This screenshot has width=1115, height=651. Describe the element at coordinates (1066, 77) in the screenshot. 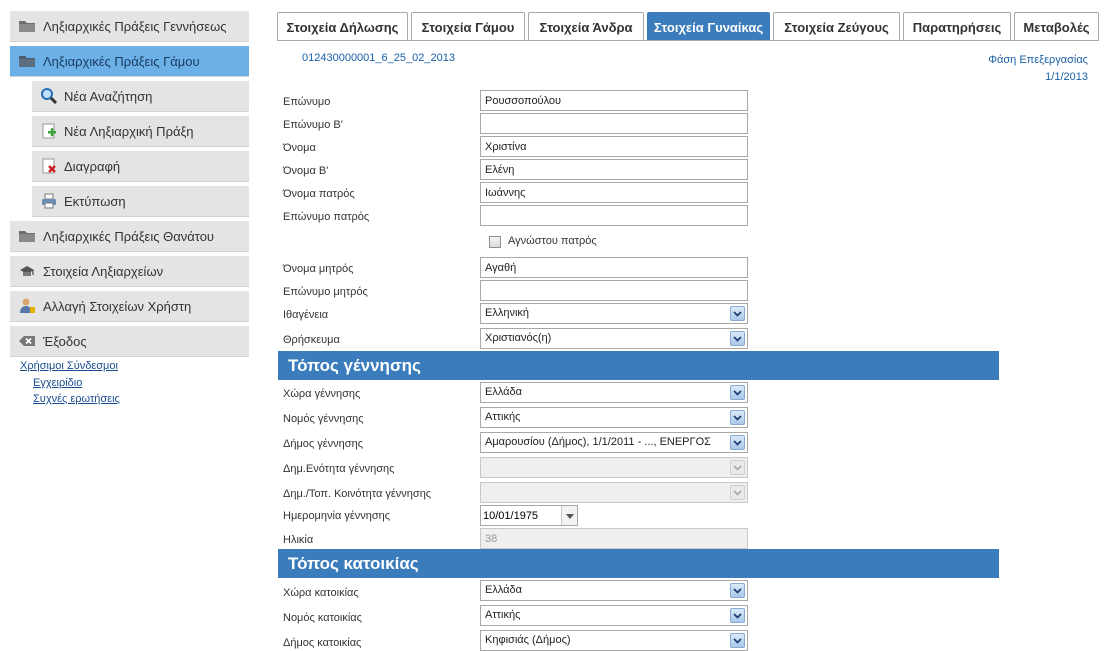

I see `phase-date: 1/1/2013` at that location.